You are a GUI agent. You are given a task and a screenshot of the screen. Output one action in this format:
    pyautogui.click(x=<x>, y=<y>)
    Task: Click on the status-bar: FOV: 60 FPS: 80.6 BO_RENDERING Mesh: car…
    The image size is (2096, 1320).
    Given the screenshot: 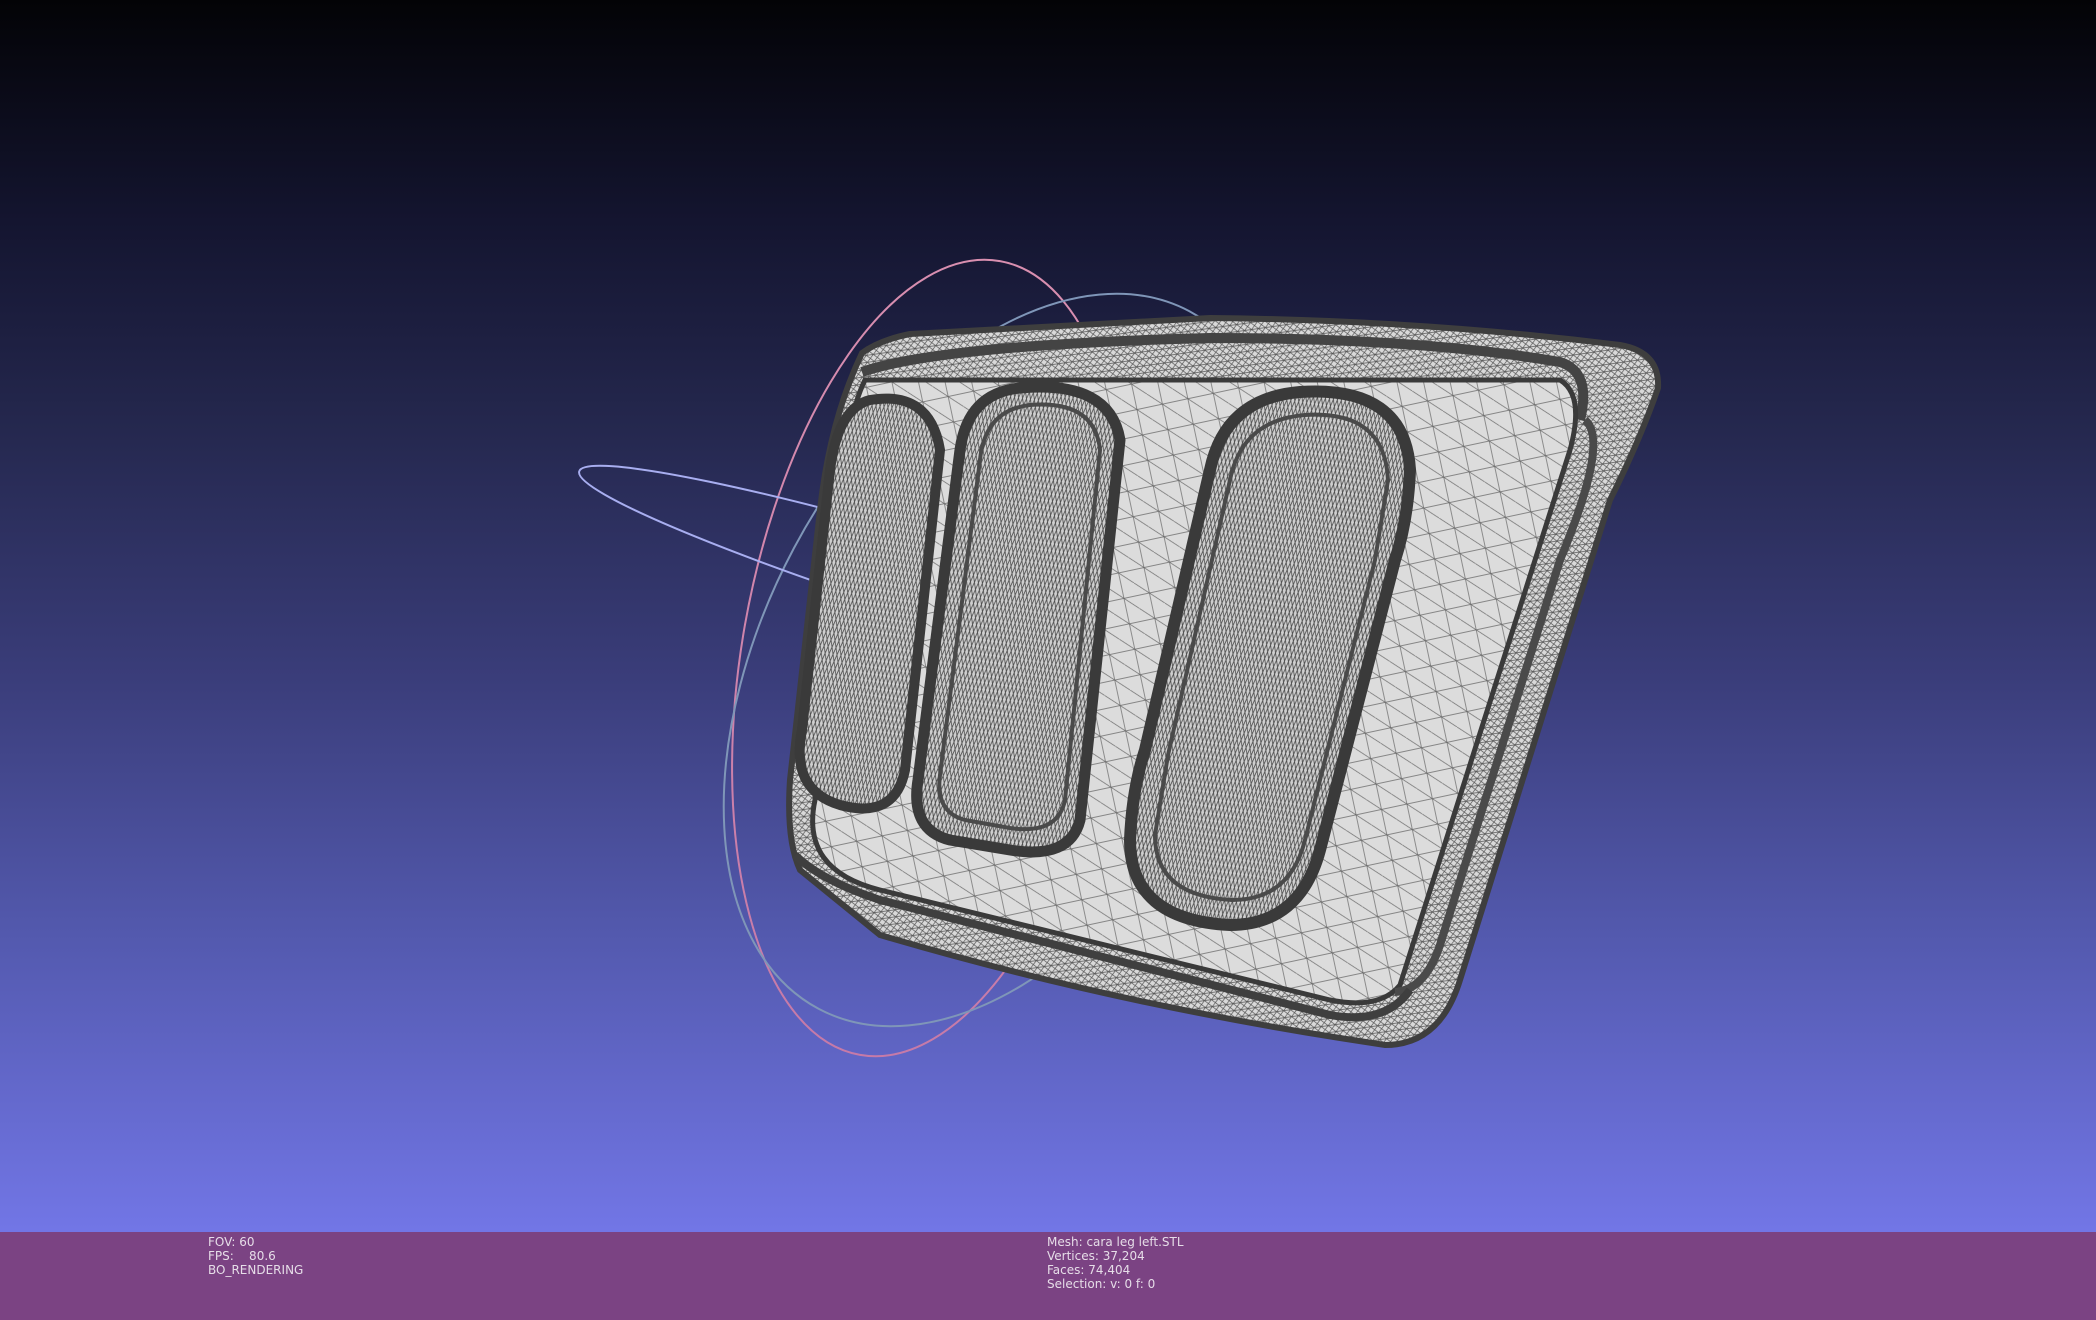 What is the action you would take?
    pyautogui.click(x=1048, y=1276)
    